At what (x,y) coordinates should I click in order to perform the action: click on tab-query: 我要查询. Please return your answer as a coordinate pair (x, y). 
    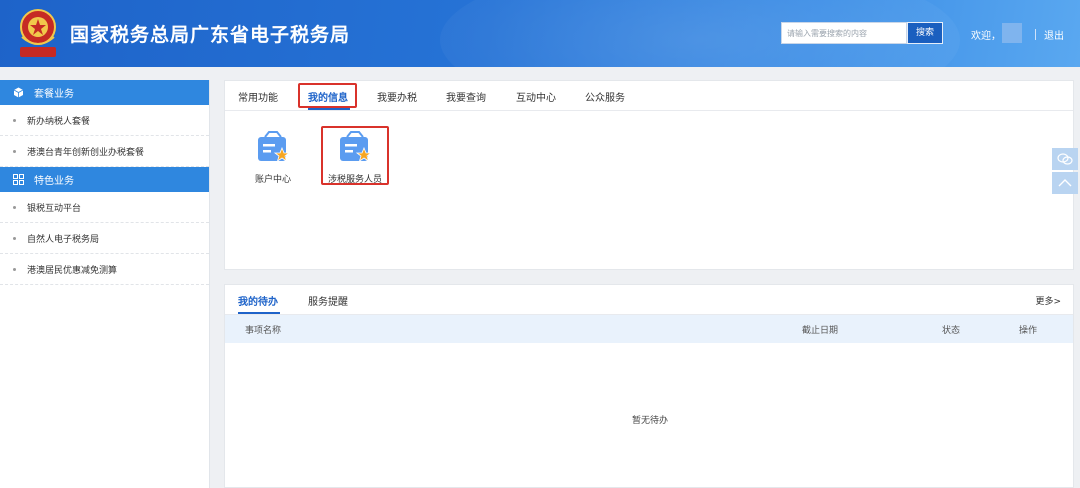
    Looking at the image, I should click on (466, 96).